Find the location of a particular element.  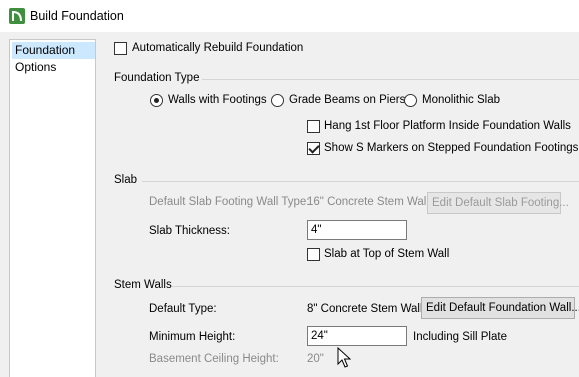

default-footing-label: Default Slab Footing Wall Type: is located at coordinates (229, 202).